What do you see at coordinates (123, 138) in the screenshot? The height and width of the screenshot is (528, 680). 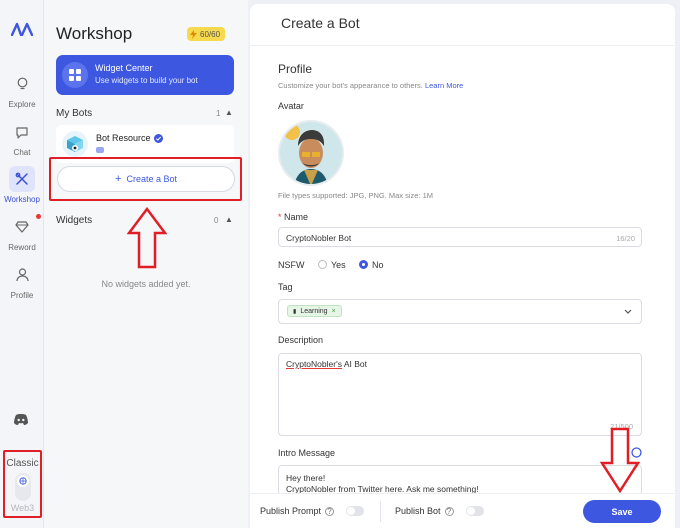 I see `bot-name-text: Bot Resource` at bounding box center [123, 138].